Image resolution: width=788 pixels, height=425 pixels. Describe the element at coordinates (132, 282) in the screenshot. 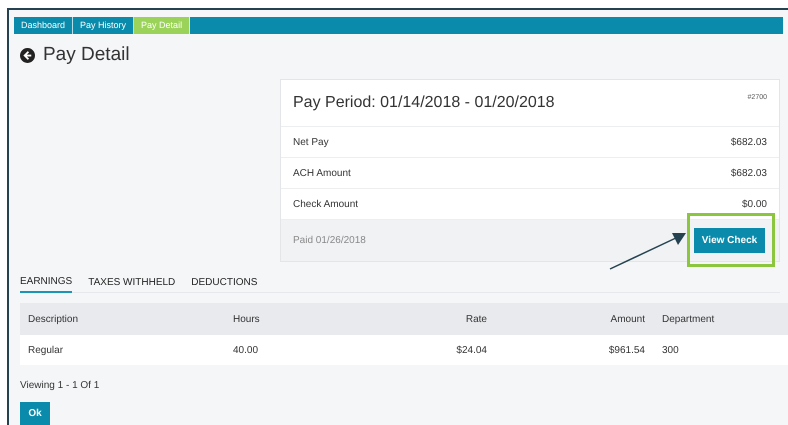

I see `tab: TAXES WITHHELD` at that location.